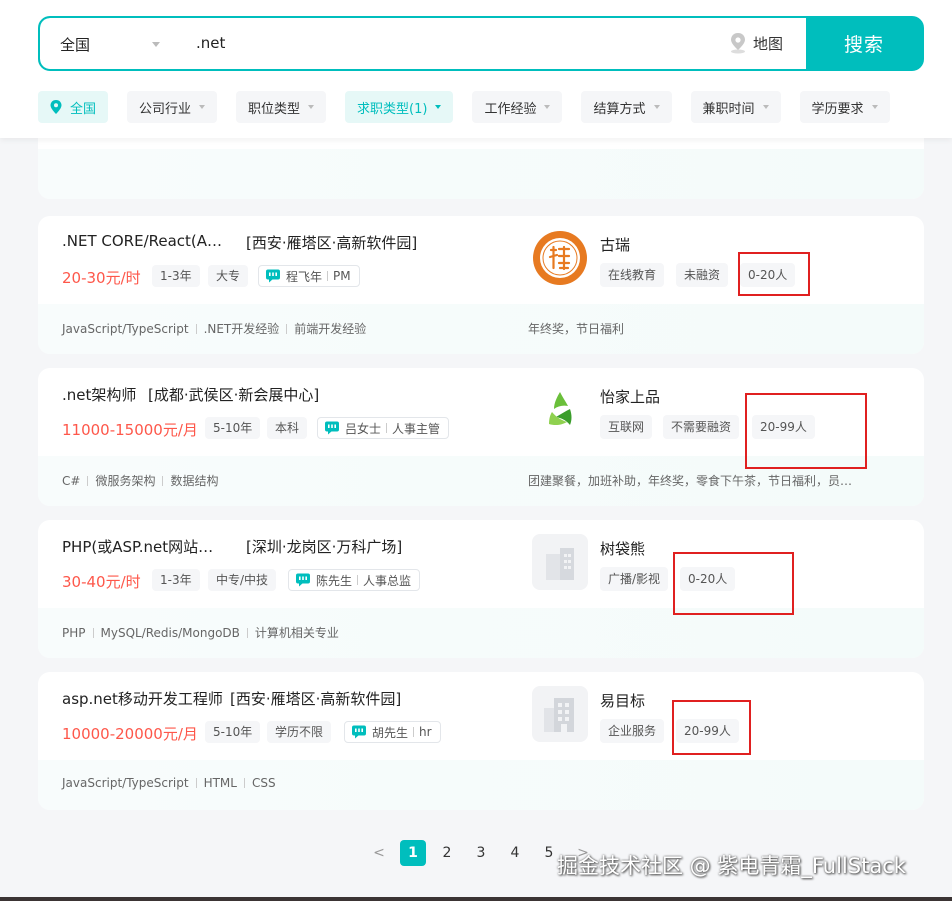  What do you see at coordinates (630, 396) in the screenshot?
I see `company-name: 怡家上品` at bounding box center [630, 396].